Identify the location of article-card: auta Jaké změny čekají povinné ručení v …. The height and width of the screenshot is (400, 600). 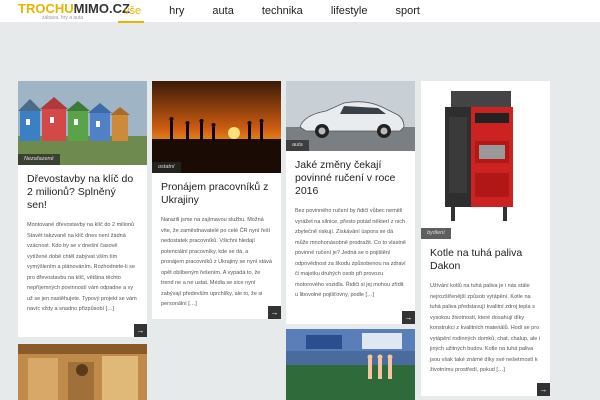
(350, 202).